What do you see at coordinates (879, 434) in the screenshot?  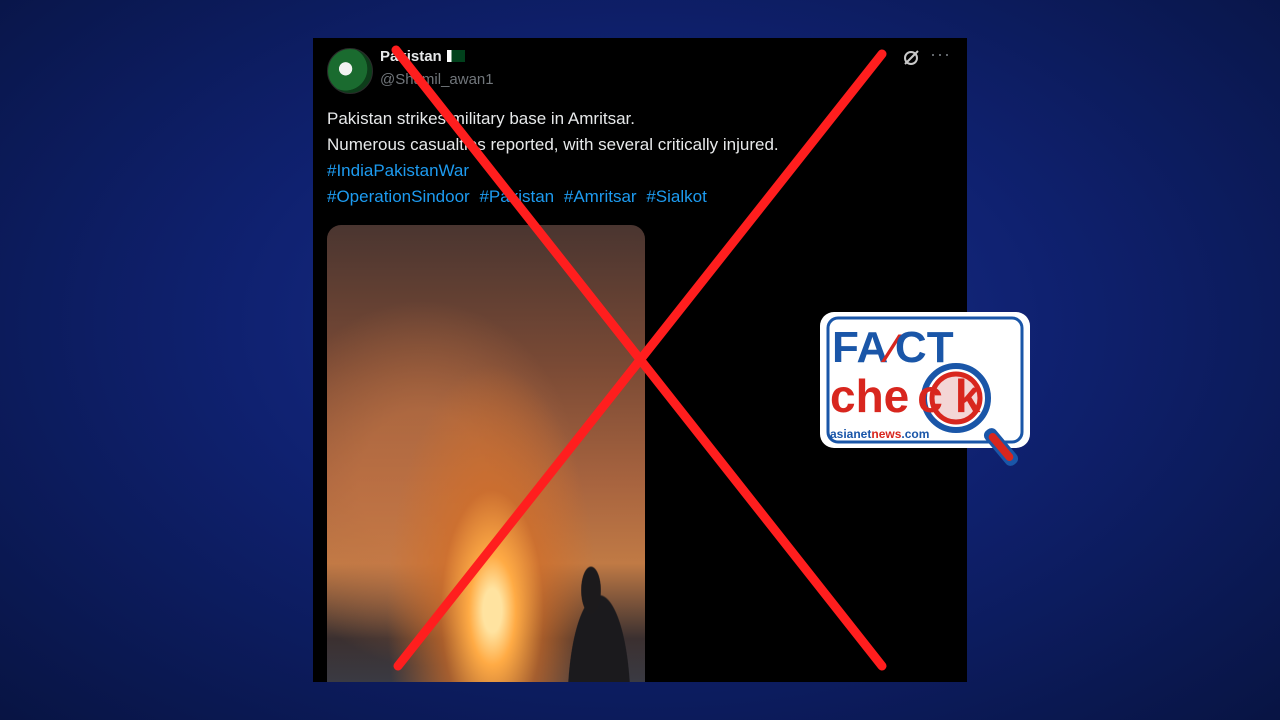 I see `badge-source-text: asianetnews.com` at bounding box center [879, 434].